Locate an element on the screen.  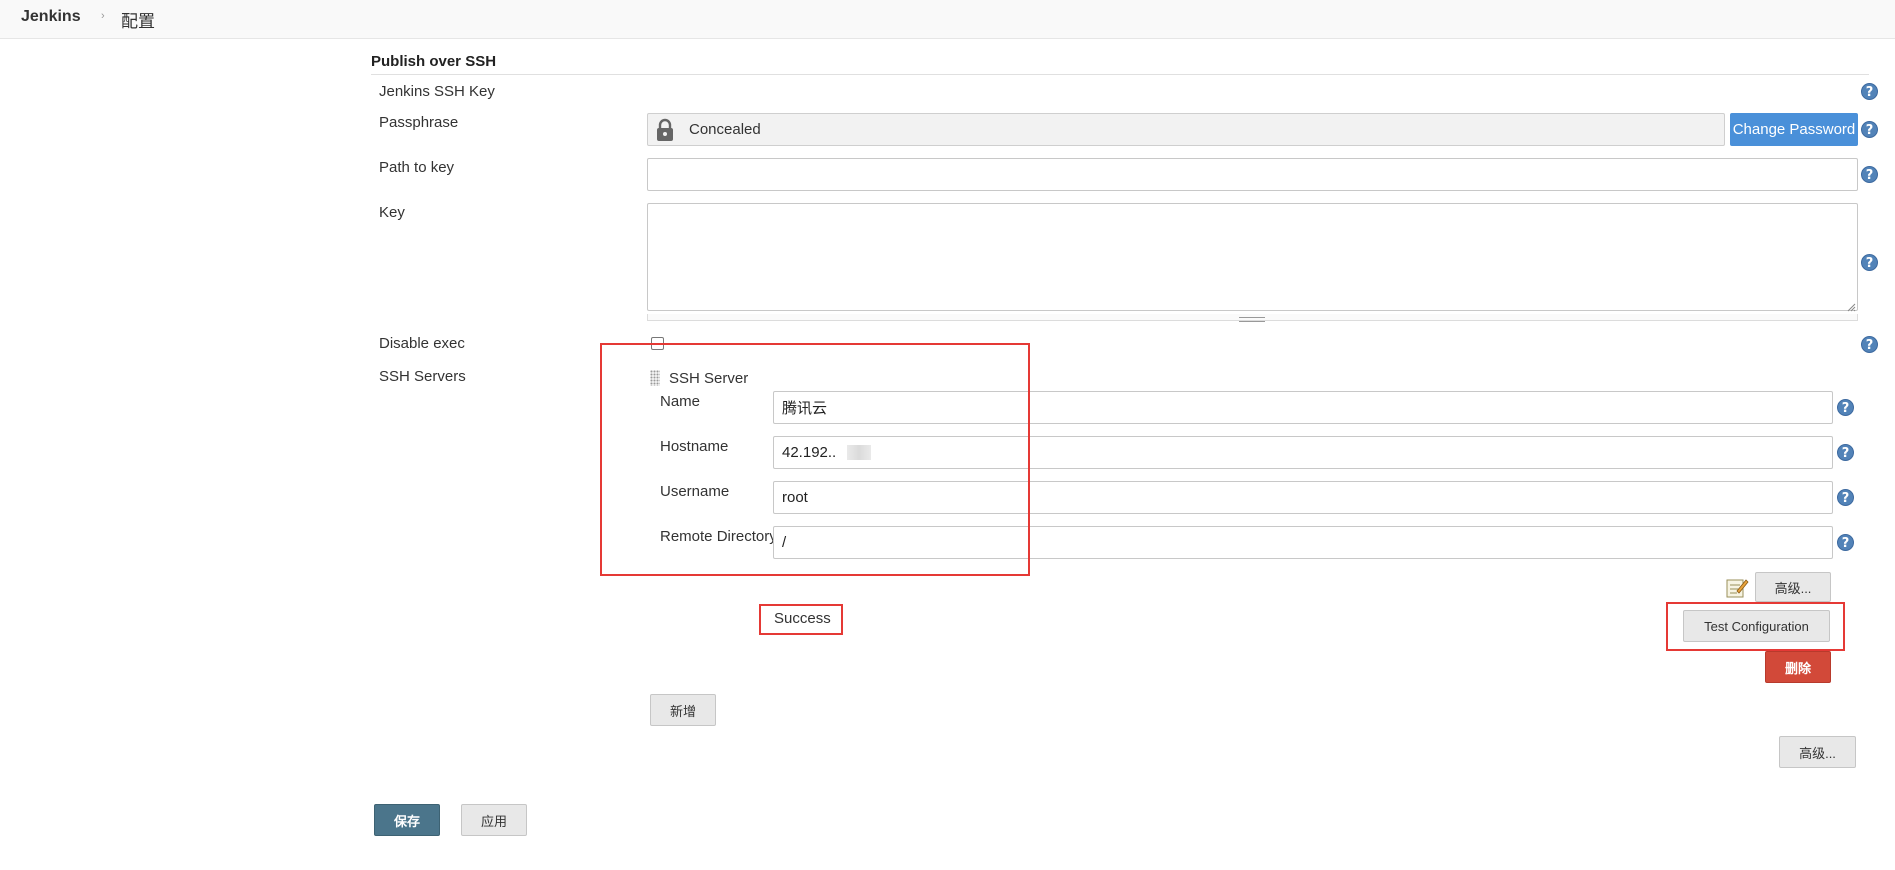
help-icon-server-name: ? is located at coordinates (1845, 407).